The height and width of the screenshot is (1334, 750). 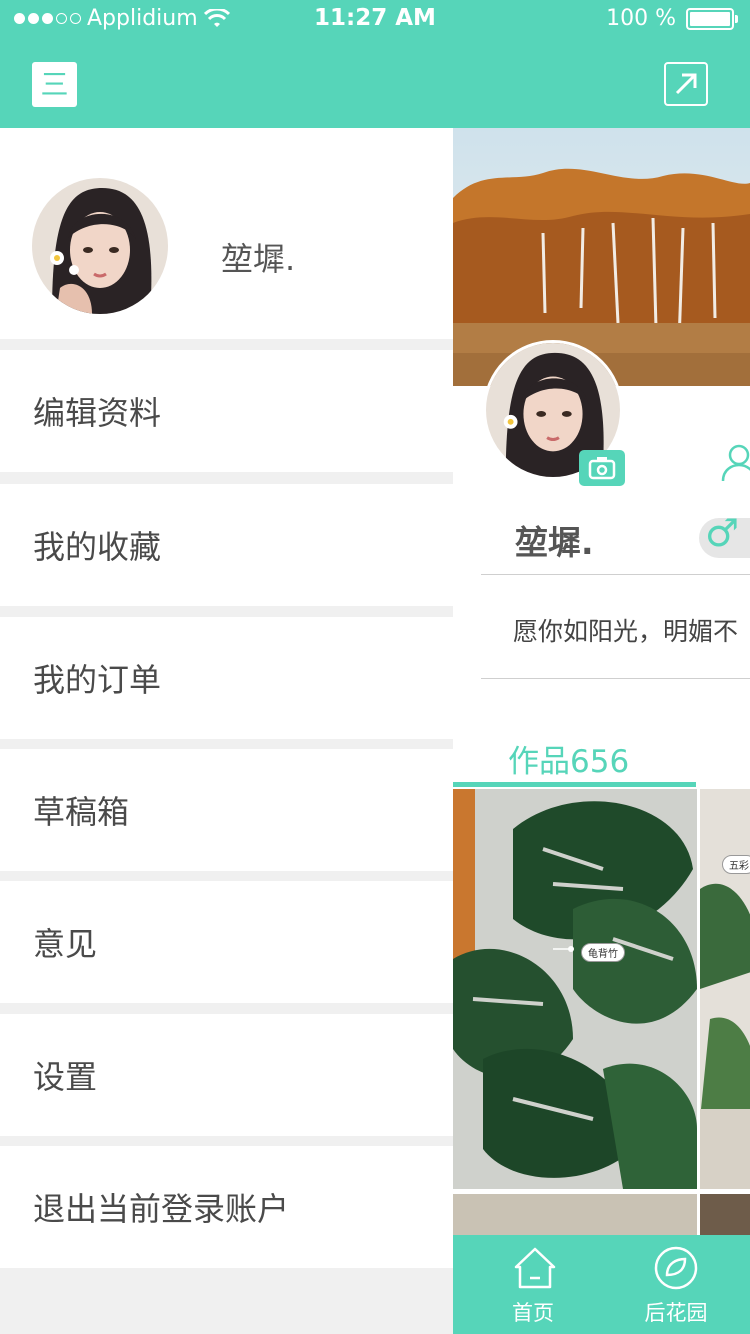 What do you see at coordinates (226, 678) in the screenshot?
I see `menu-item-orders: 我的订单` at bounding box center [226, 678].